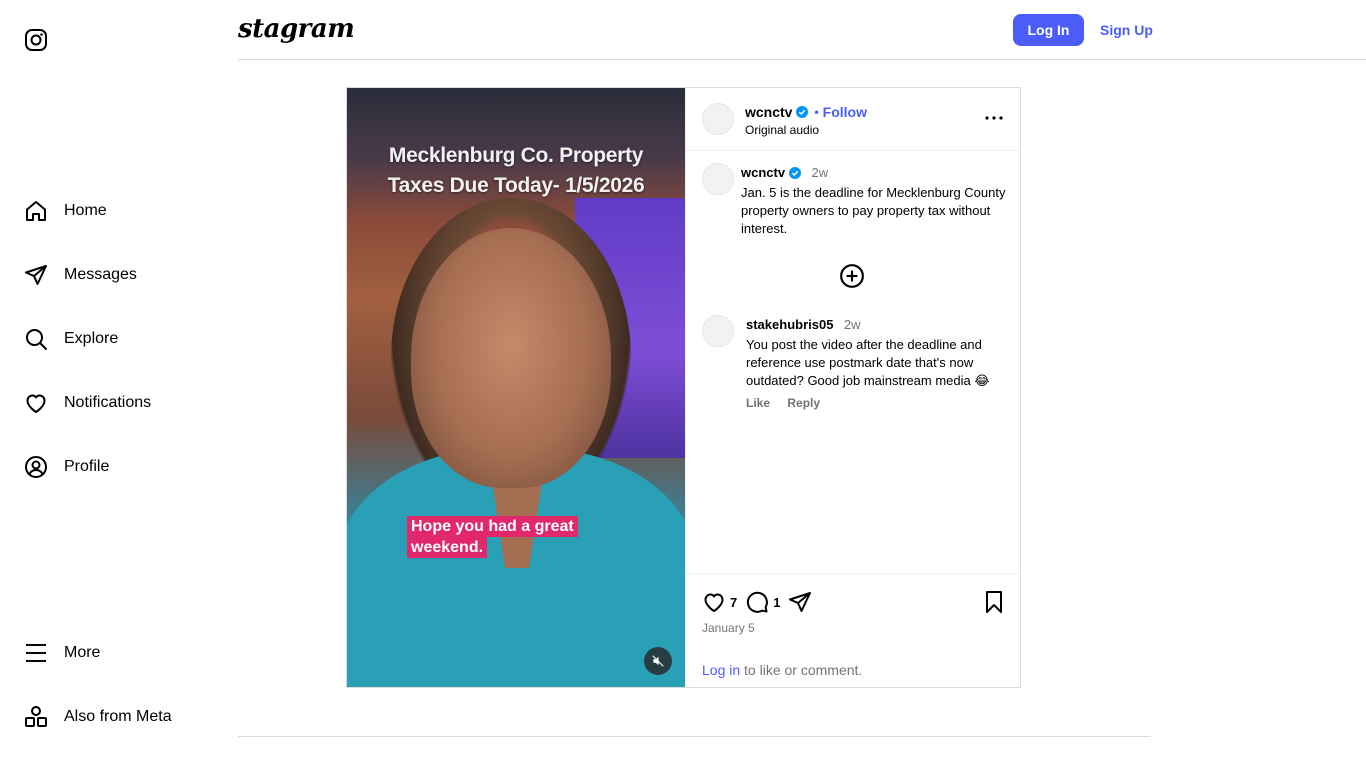 The height and width of the screenshot is (768, 1366). Describe the element at coordinates (36, 339) in the screenshot. I see `search-icon` at that location.